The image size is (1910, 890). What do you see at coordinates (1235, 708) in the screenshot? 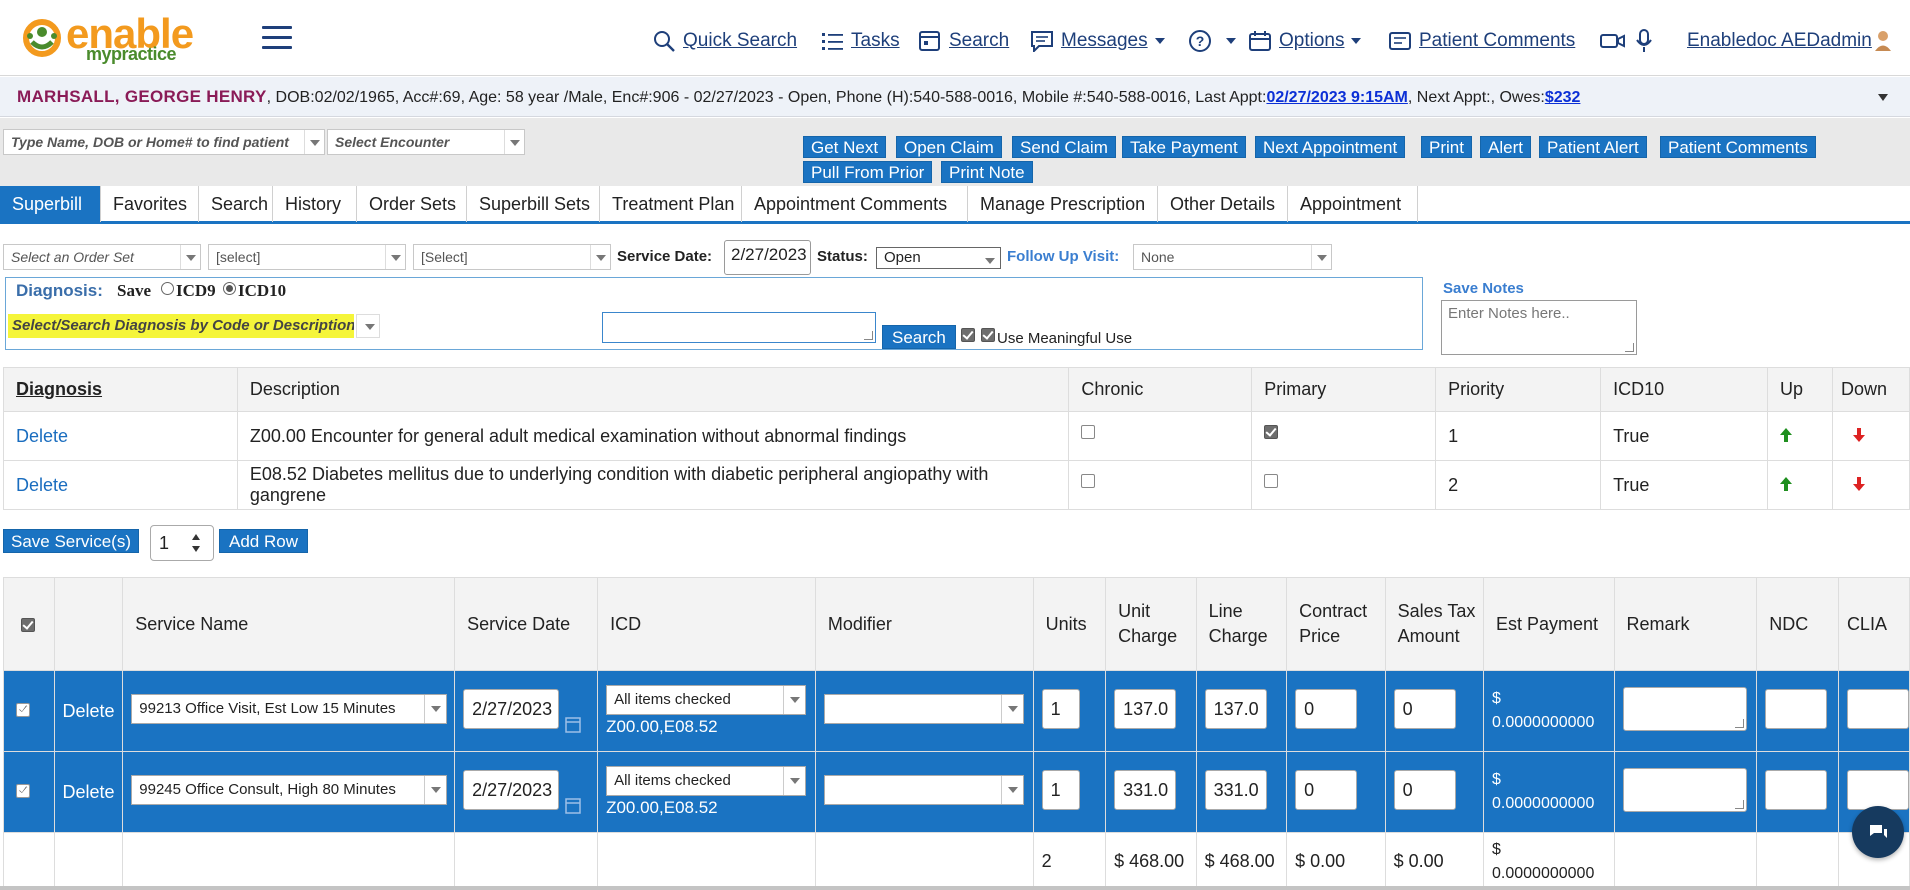
I see `line-charge-input: 137.0` at bounding box center [1235, 708].